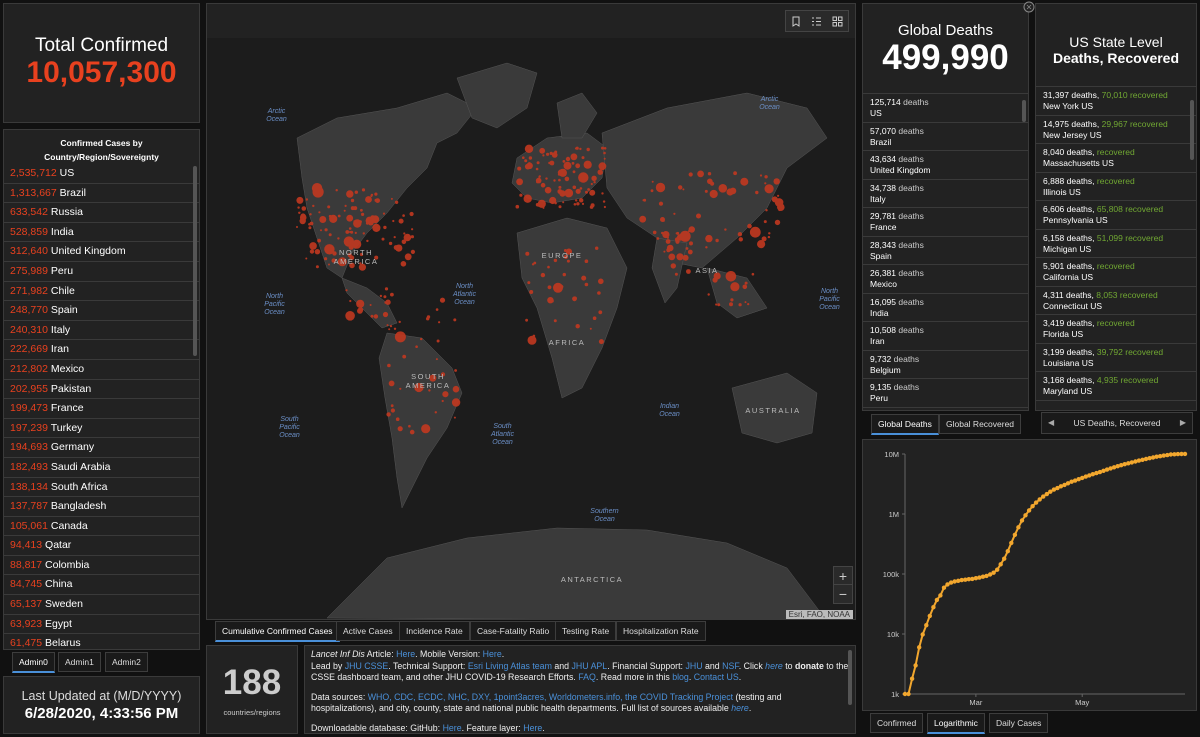 The height and width of the screenshot is (737, 1200). Describe the element at coordinates (837, 21) in the screenshot. I see `basemap-gallery-icon` at that location.